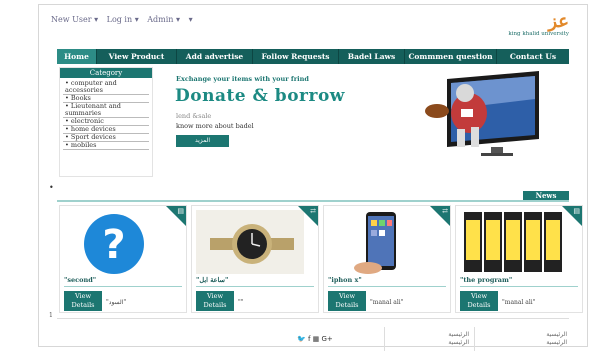 Image resolution: width=606 pixels, height=351 pixels. Describe the element at coordinates (372, 56) in the screenshot. I see `nav-badel-laws: Badel Laws` at that location.